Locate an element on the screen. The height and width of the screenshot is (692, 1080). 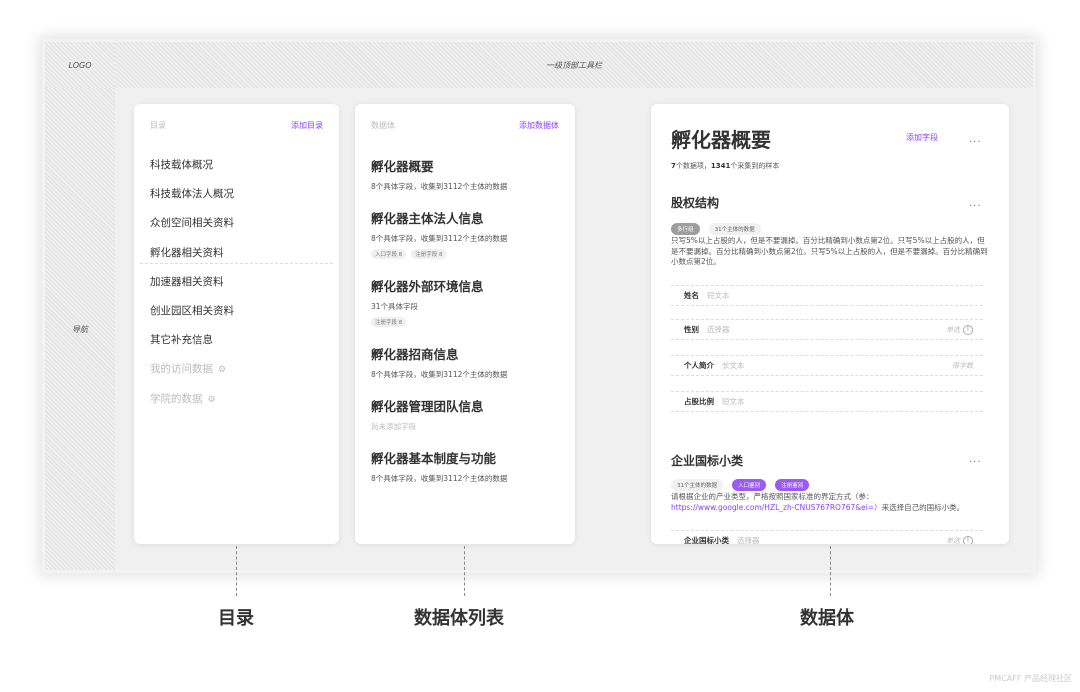
databody-title: 孵化器基本制度与功能 is located at coordinates (434, 458).